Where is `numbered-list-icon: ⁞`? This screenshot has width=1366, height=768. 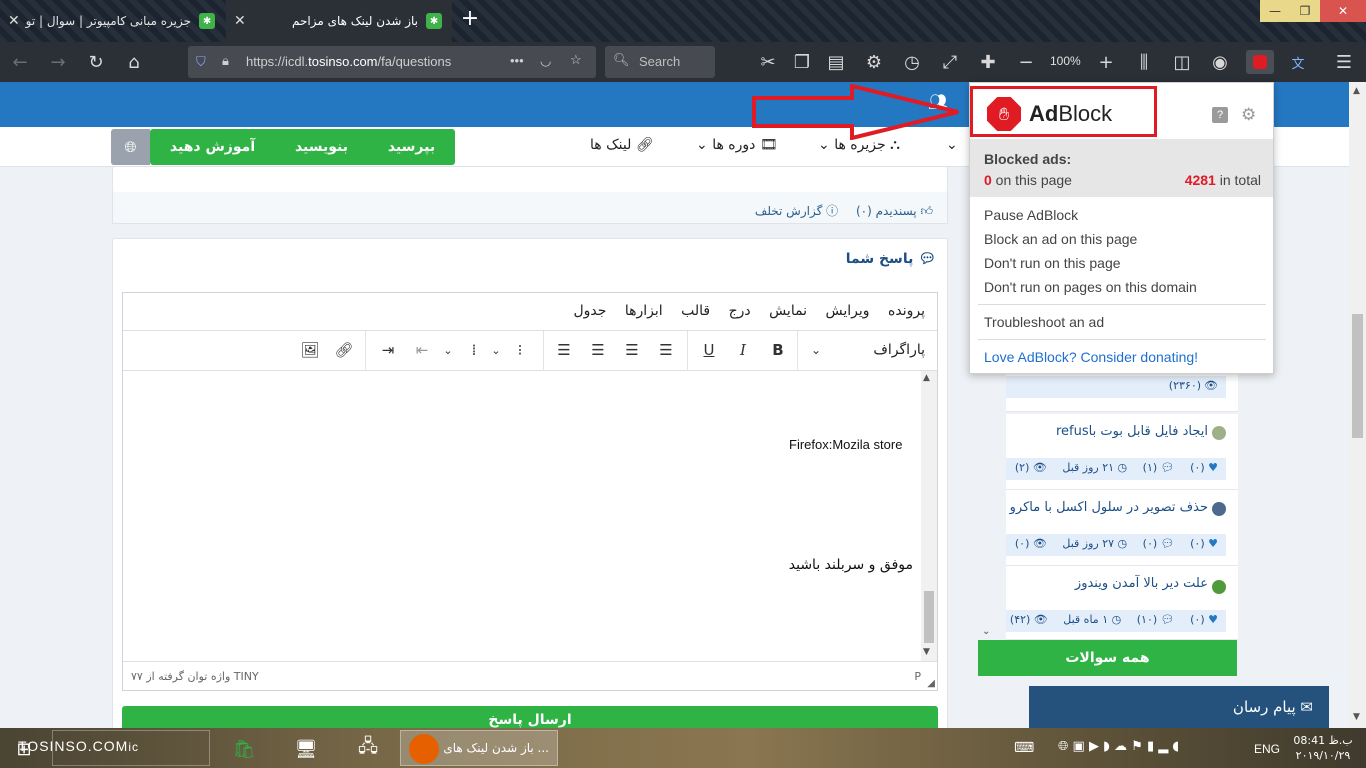
numbered-list-icon: ⁞ is located at coordinates (474, 350).